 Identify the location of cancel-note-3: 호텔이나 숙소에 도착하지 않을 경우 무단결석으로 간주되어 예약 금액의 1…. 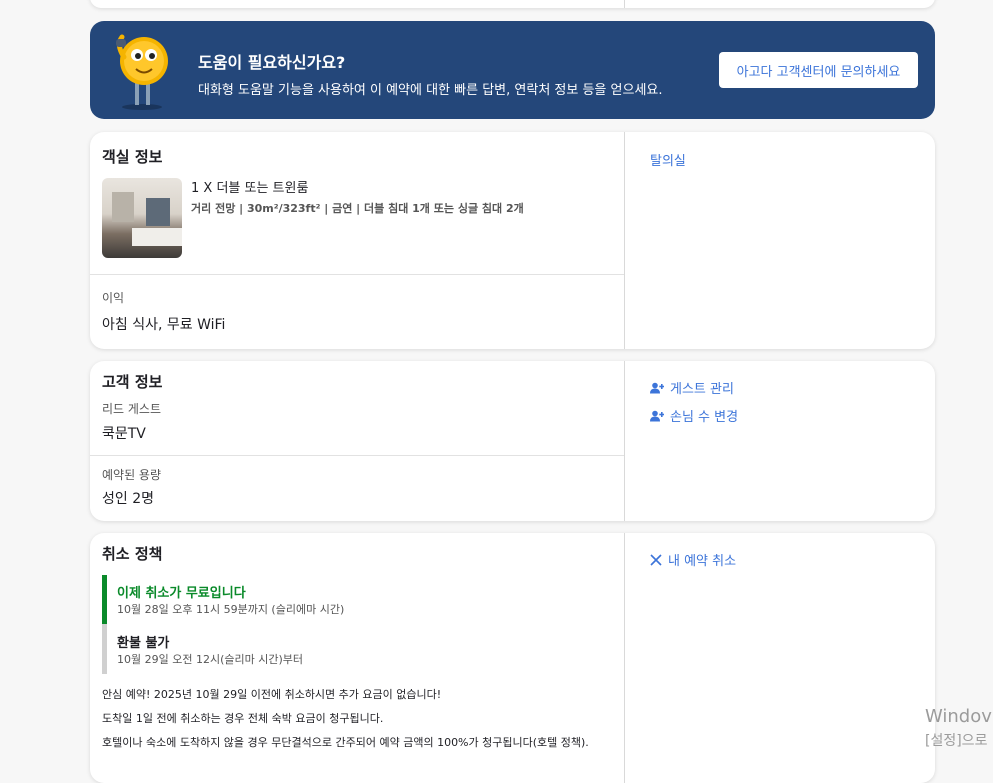
(345, 742).